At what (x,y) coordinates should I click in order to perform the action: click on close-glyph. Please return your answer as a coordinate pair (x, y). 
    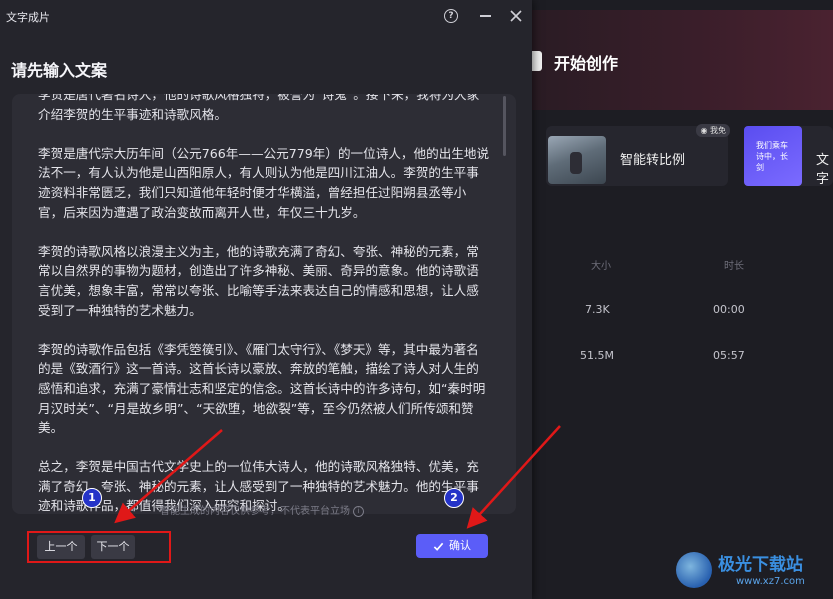
    Looking at the image, I should click on (516, 16).